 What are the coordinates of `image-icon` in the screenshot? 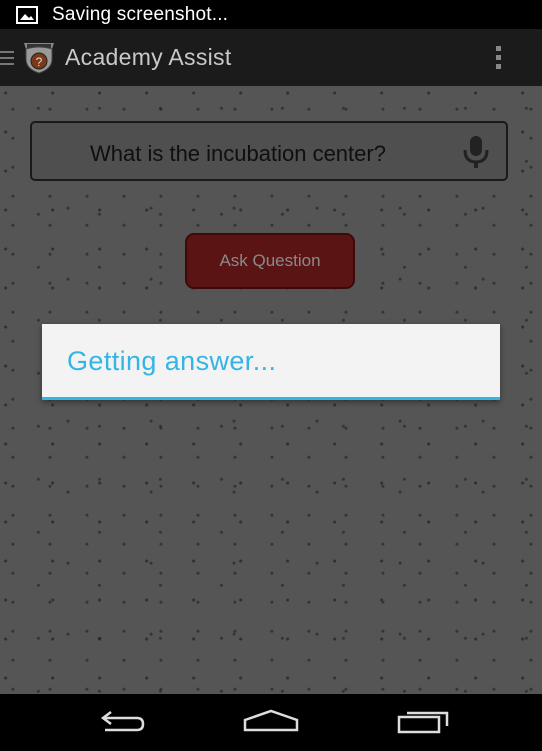 It's located at (27, 14).